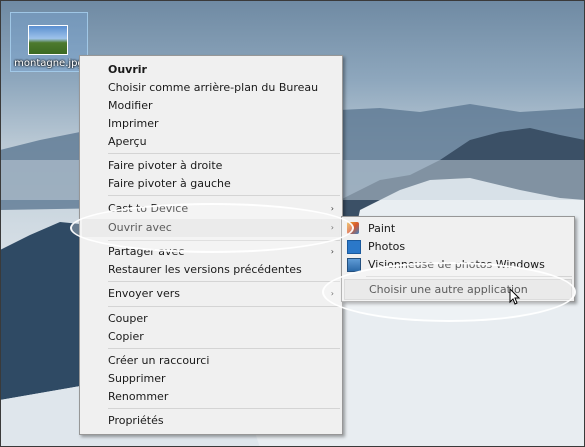 The height and width of the screenshot is (447, 585). I want to click on menu-item-copier: Copier, so click(211, 337).